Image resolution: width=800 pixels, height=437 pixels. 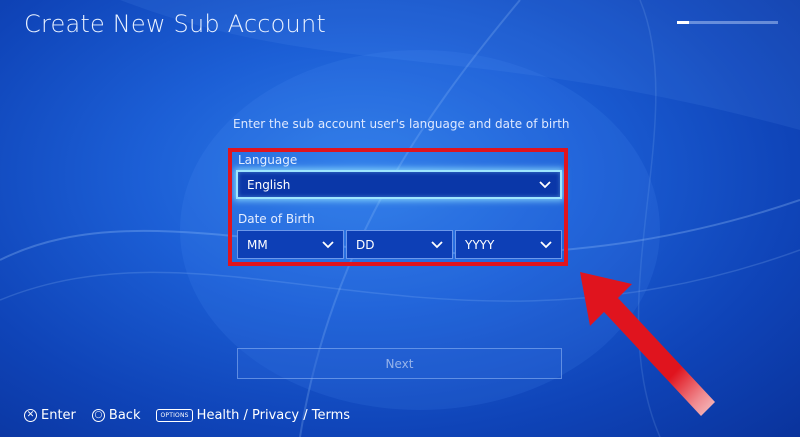 I want to click on setup-progress-fill, so click(x=683, y=22).